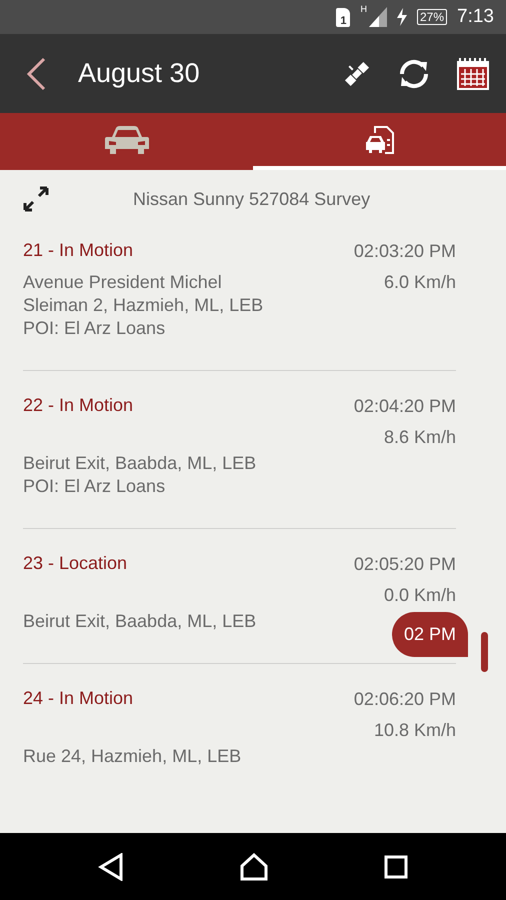 The image size is (506, 900). I want to click on history-entry: 22 - In Motion 02:04:20 PM Beirut Exit, Baabda, ML, LEB POI: El Arz Loans 8.6 Km/h, so click(239, 456).